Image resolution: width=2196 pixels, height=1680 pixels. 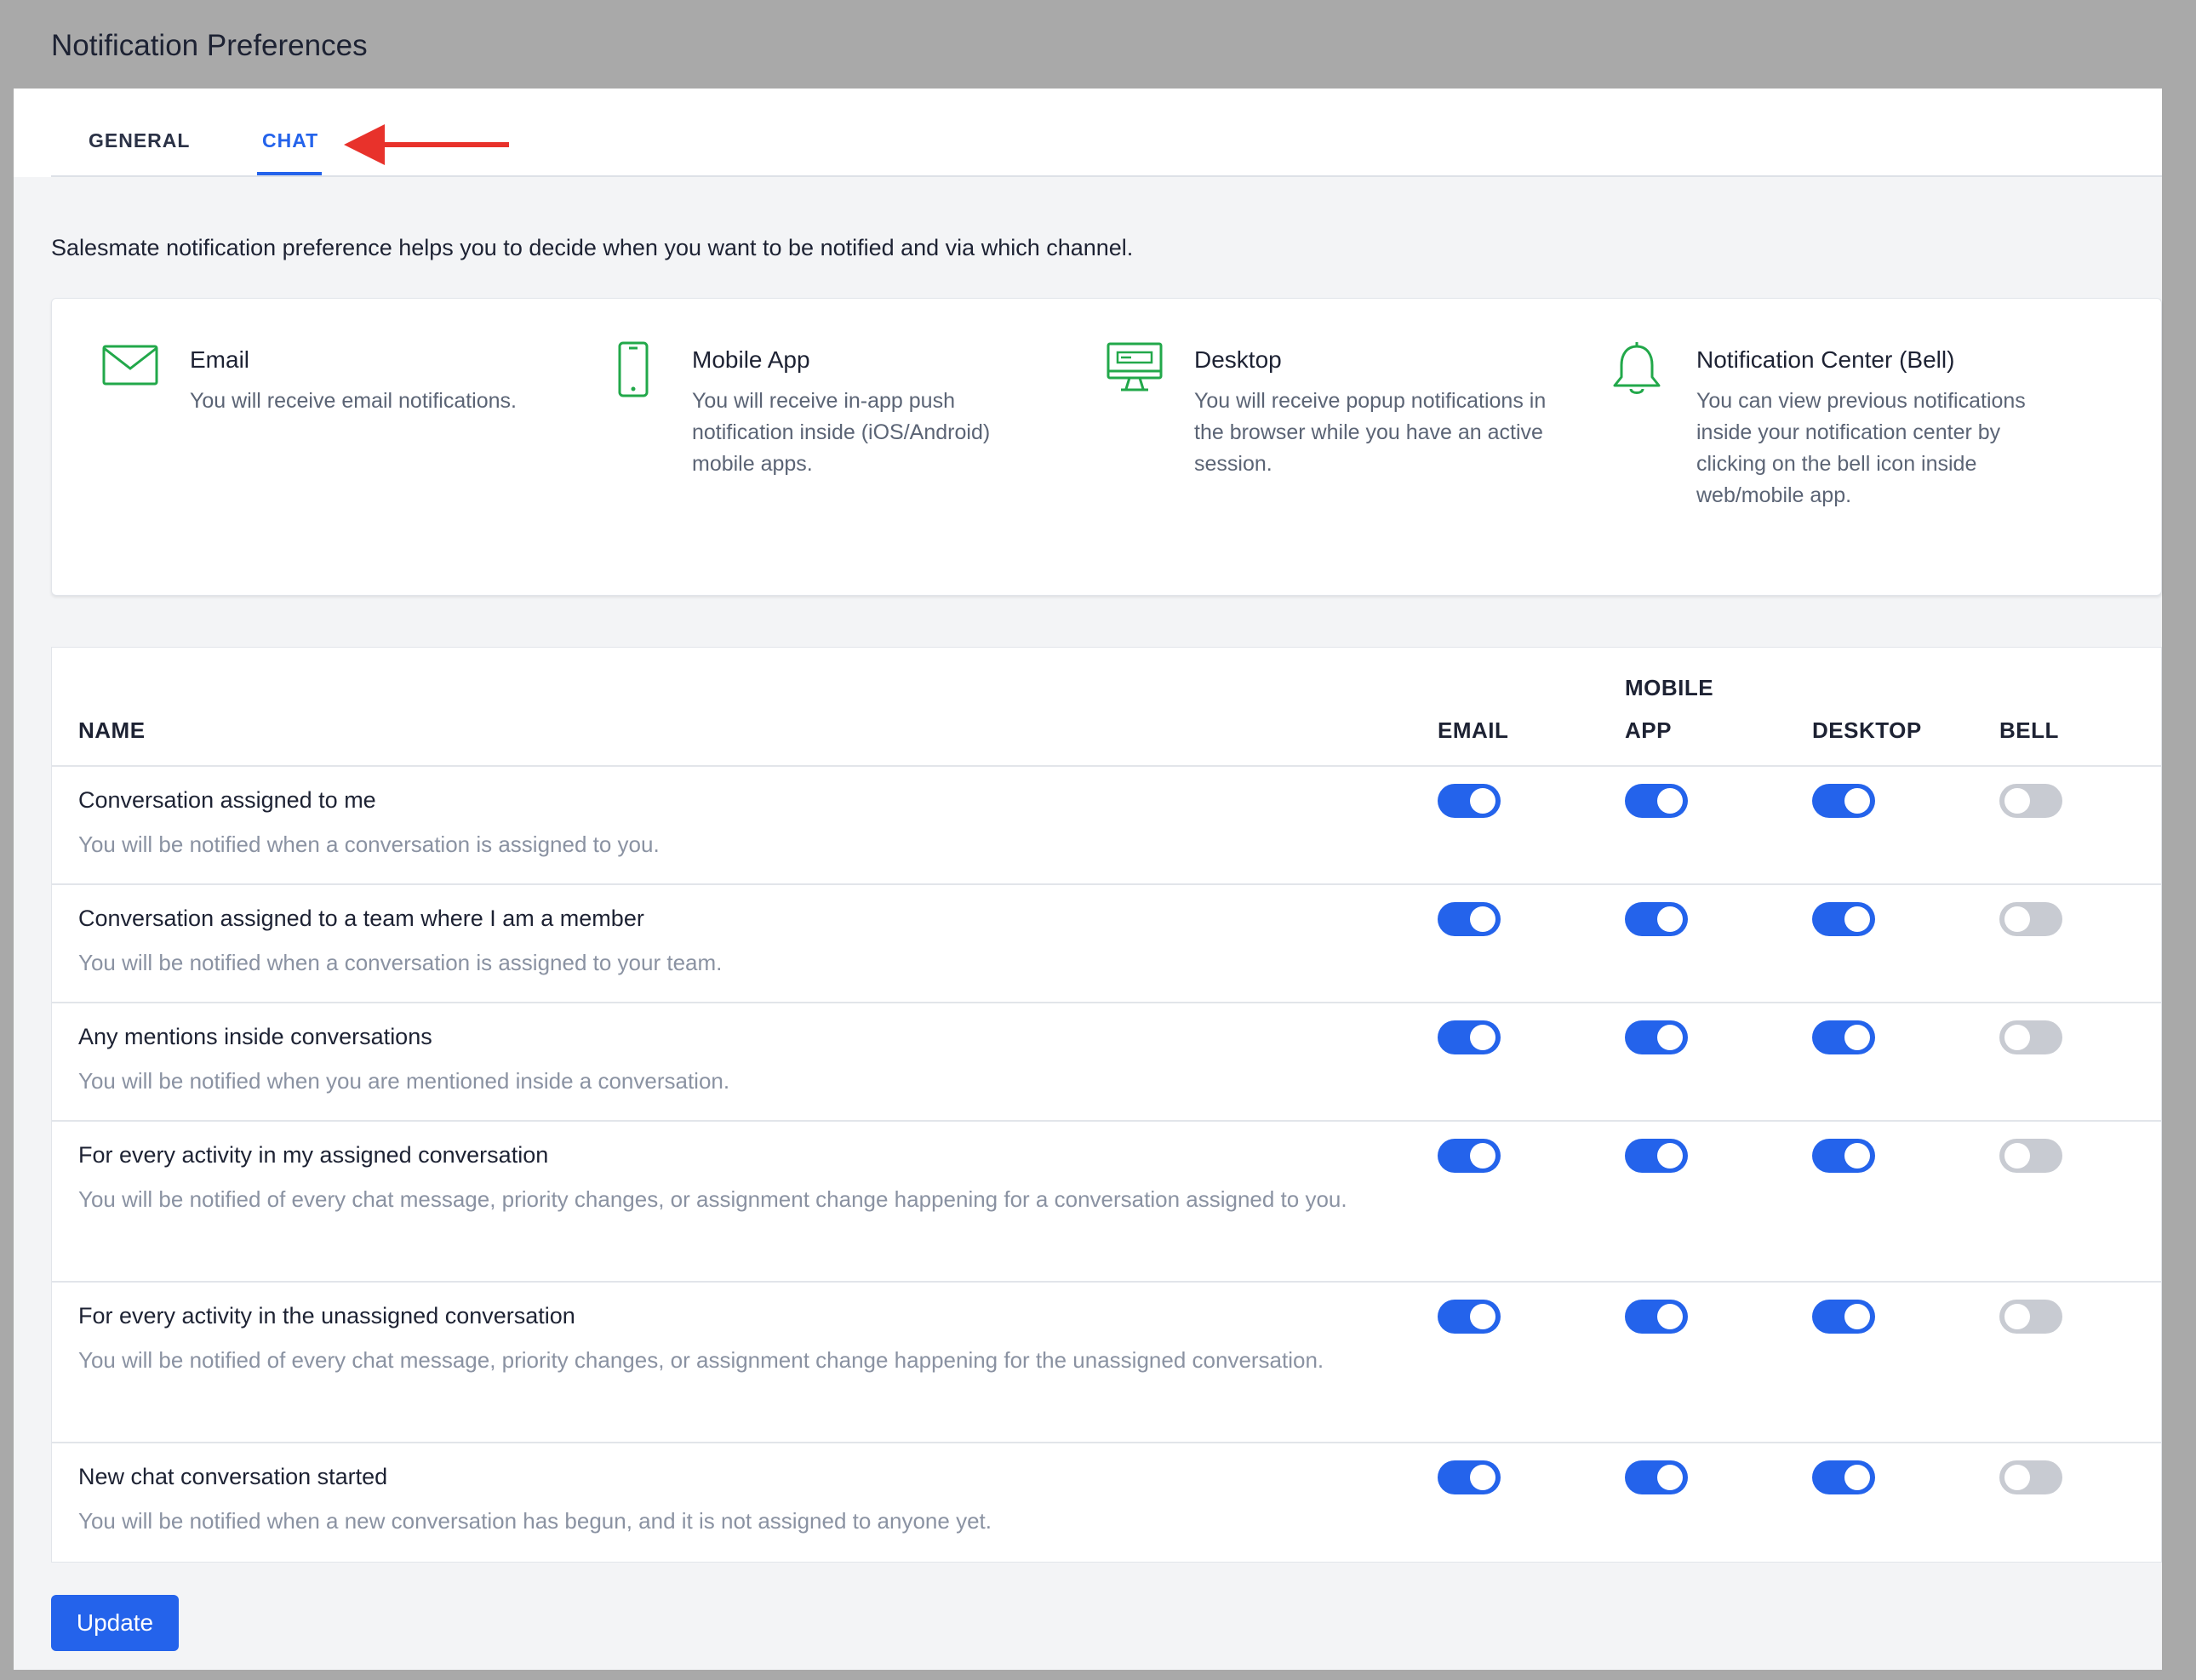 What do you see at coordinates (227, 800) in the screenshot?
I see `row-title: Conversation assigned to me` at bounding box center [227, 800].